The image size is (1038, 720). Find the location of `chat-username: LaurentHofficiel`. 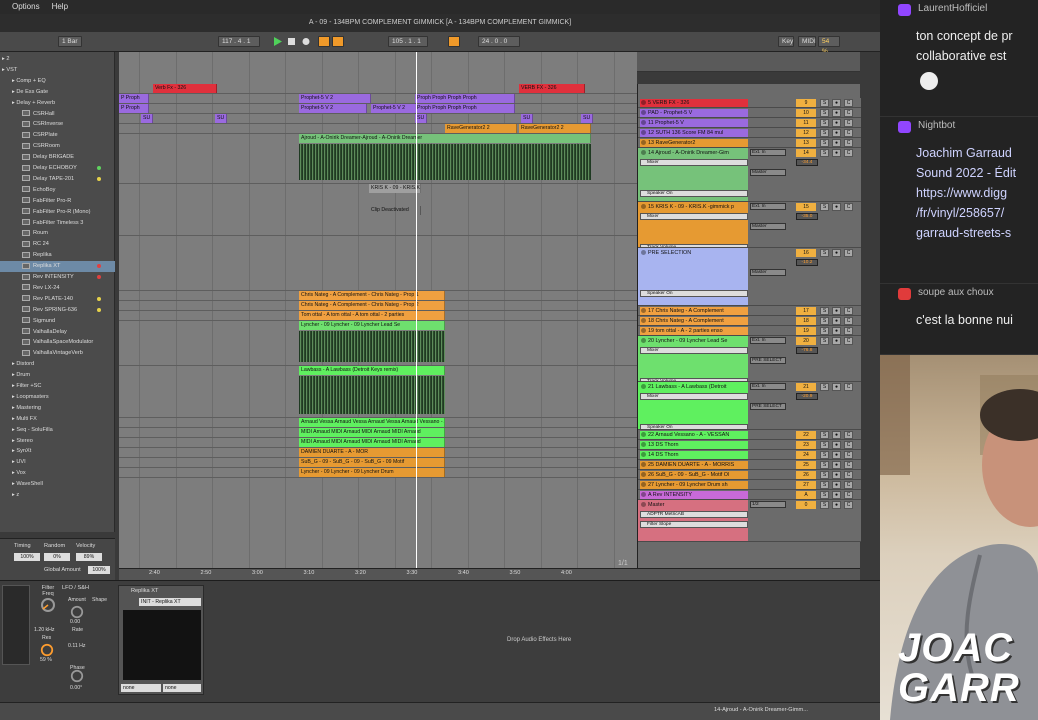

chat-username: LaurentHofficiel is located at coordinates (952, 8).